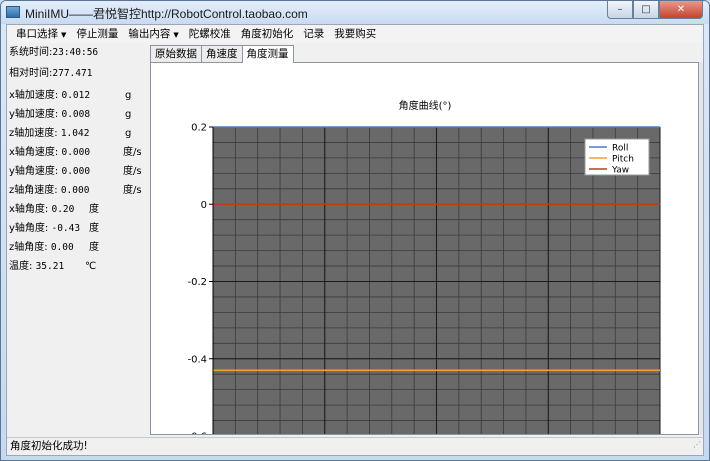 The height and width of the screenshot is (461, 710). Describe the element at coordinates (34, 152) in the screenshot. I see `gyro-x-label: x轴角速度:` at that location.